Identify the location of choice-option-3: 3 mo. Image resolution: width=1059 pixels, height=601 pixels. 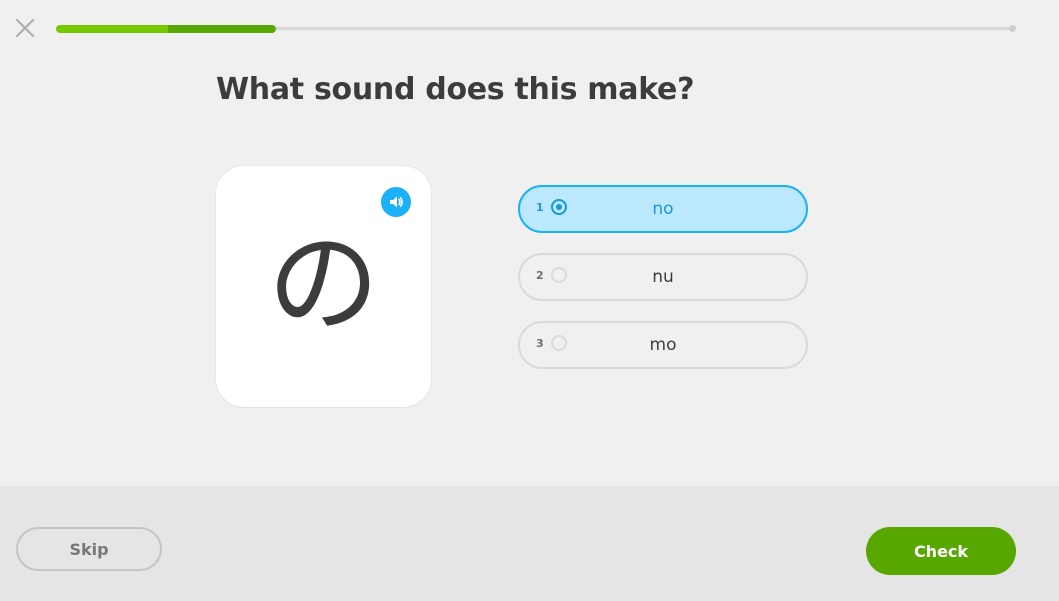
(663, 345).